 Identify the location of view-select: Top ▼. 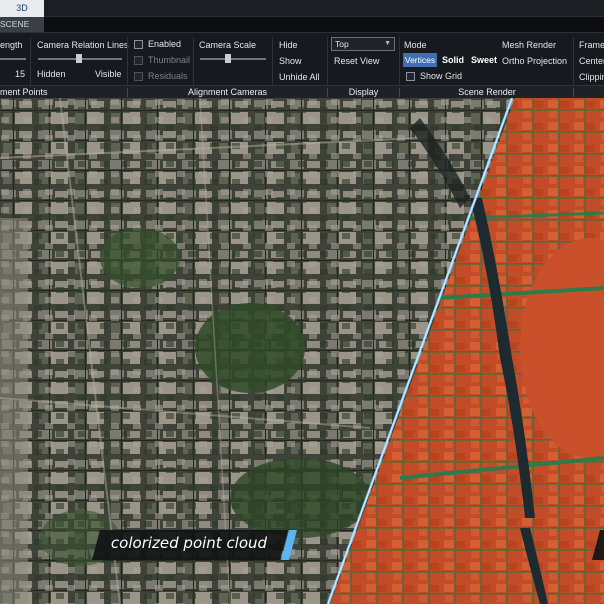
(363, 44).